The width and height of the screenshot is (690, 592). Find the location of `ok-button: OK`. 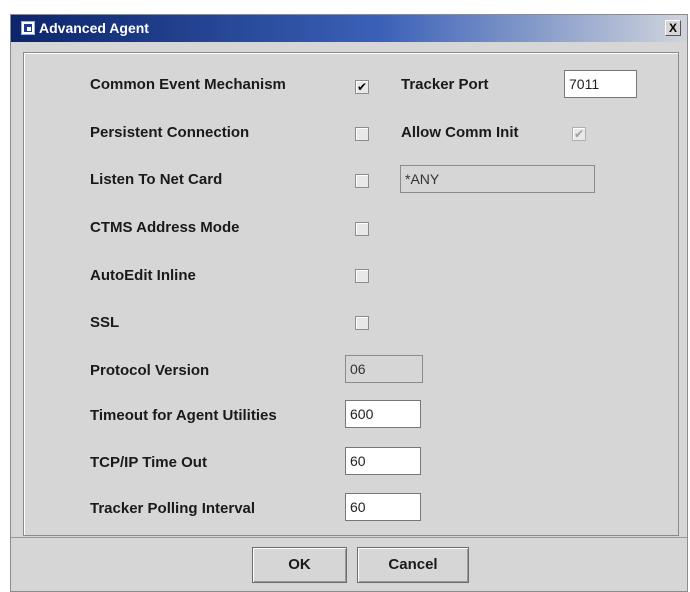

ok-button: OK is located at coordinates (299, 565).